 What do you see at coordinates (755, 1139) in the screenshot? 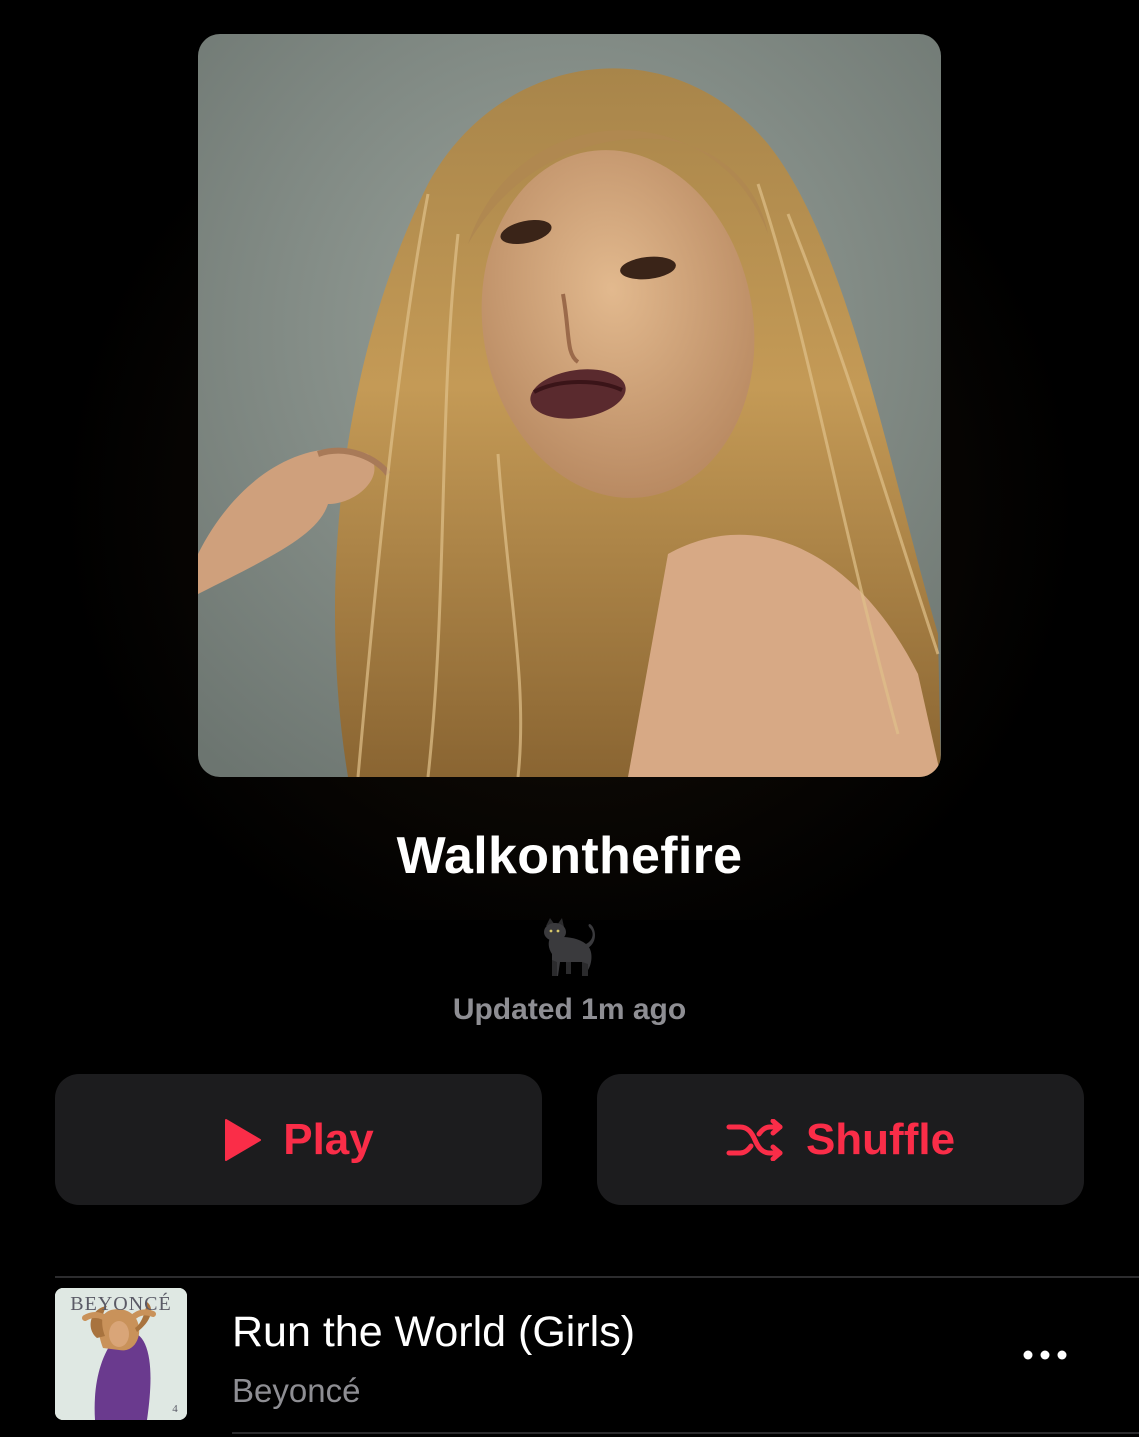
I see `shuffle-icon` at bounding box center [755, 1139].